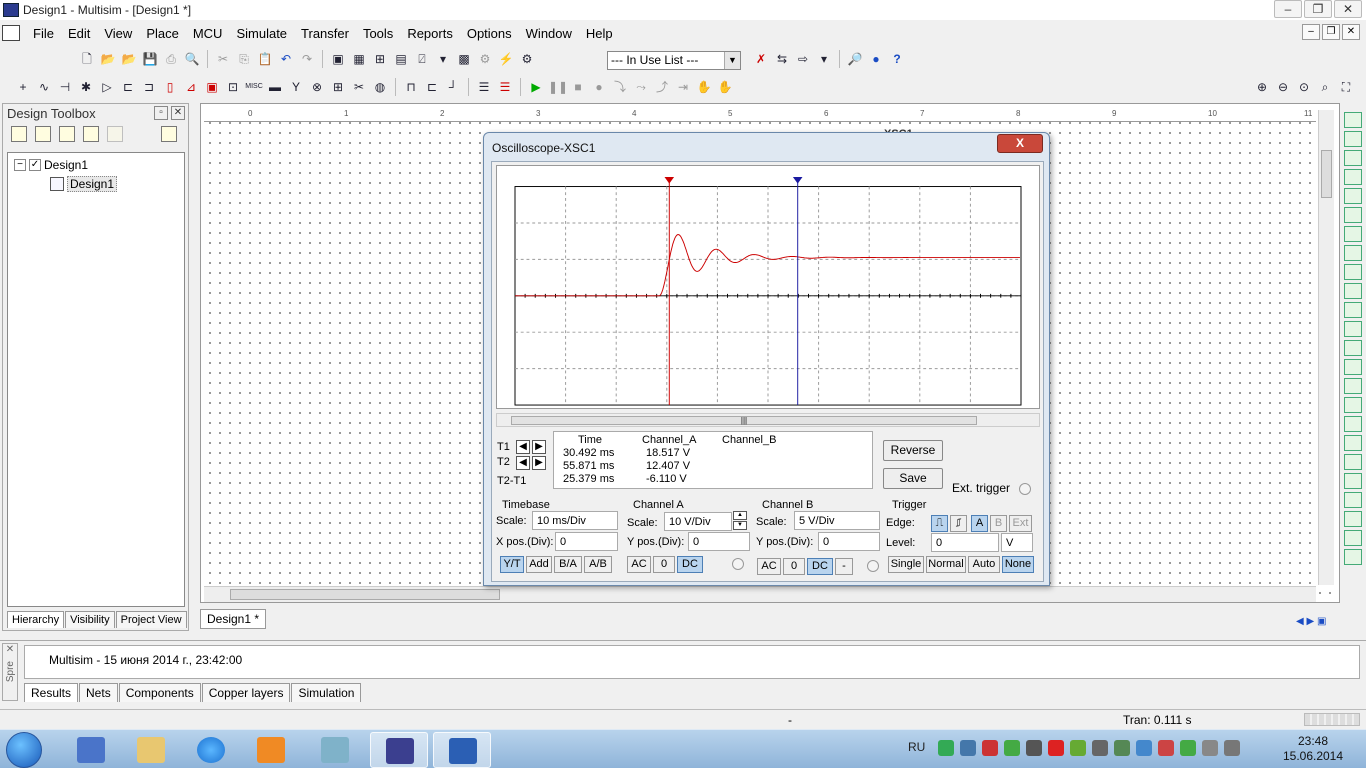 This screenshot has width=1366, height=768. Describe the element at coordinates (740, 515) in the screenshot. I see `scale-up-icon: ▲` at that location.